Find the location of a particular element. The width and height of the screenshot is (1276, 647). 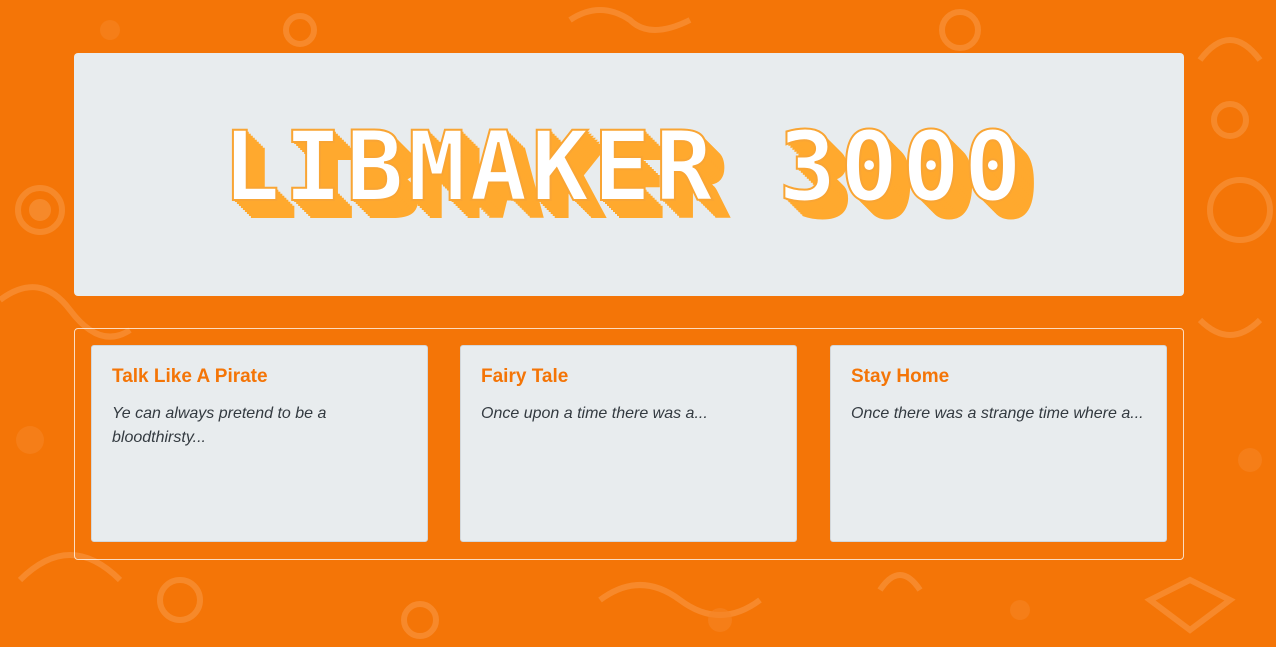

app-logo: LIBMAKER 3000 is located at coordinates (623, 166).